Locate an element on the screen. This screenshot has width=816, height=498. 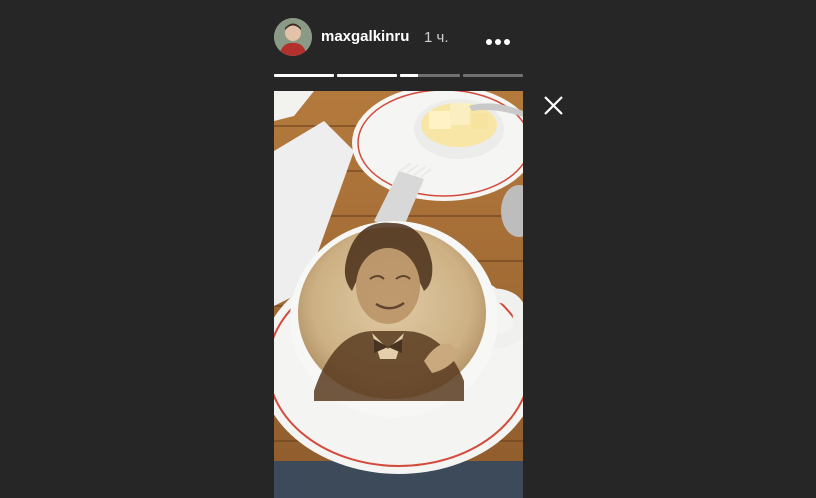
timestamp: 1 ч. is located at coordinates (436, 37).